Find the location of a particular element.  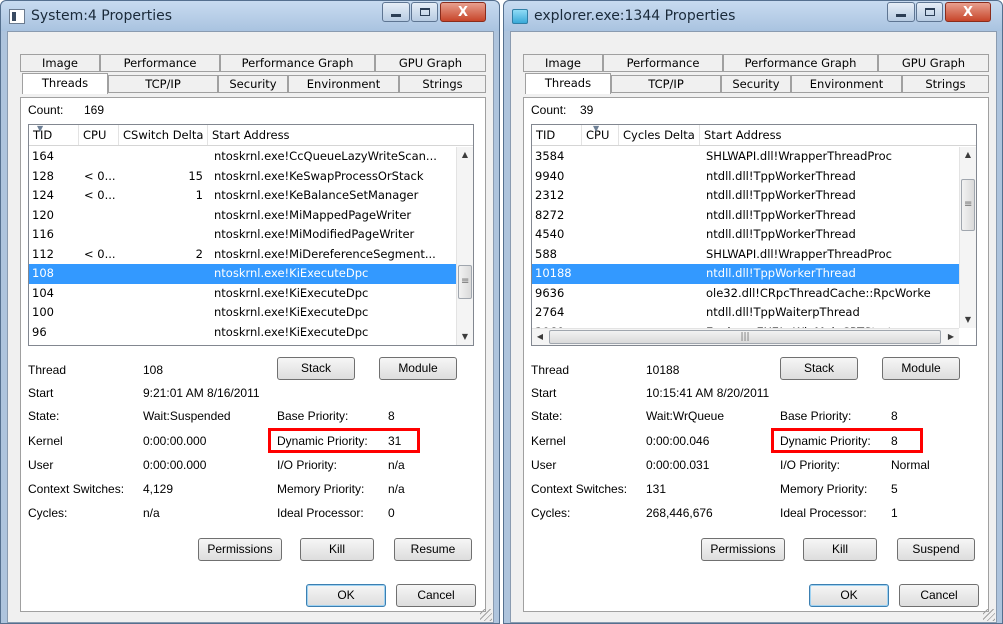

cycles-label: Cycles: is located at coordinates (551, 513).